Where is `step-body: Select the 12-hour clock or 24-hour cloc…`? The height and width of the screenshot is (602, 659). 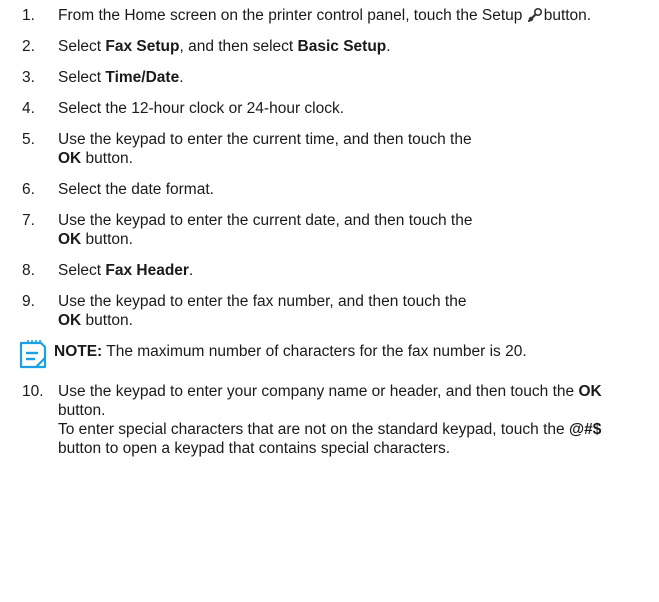 step-body: Select the 12-hour clock or 24-hour cloc… is located at coordinates (352, 108).